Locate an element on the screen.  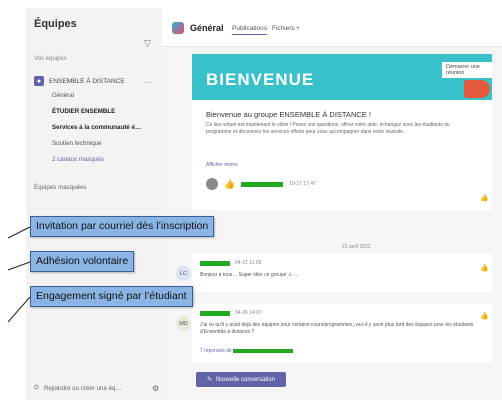
callout-engagement: Engagement signé par l’étudiant is located at coordinates (111, 296).